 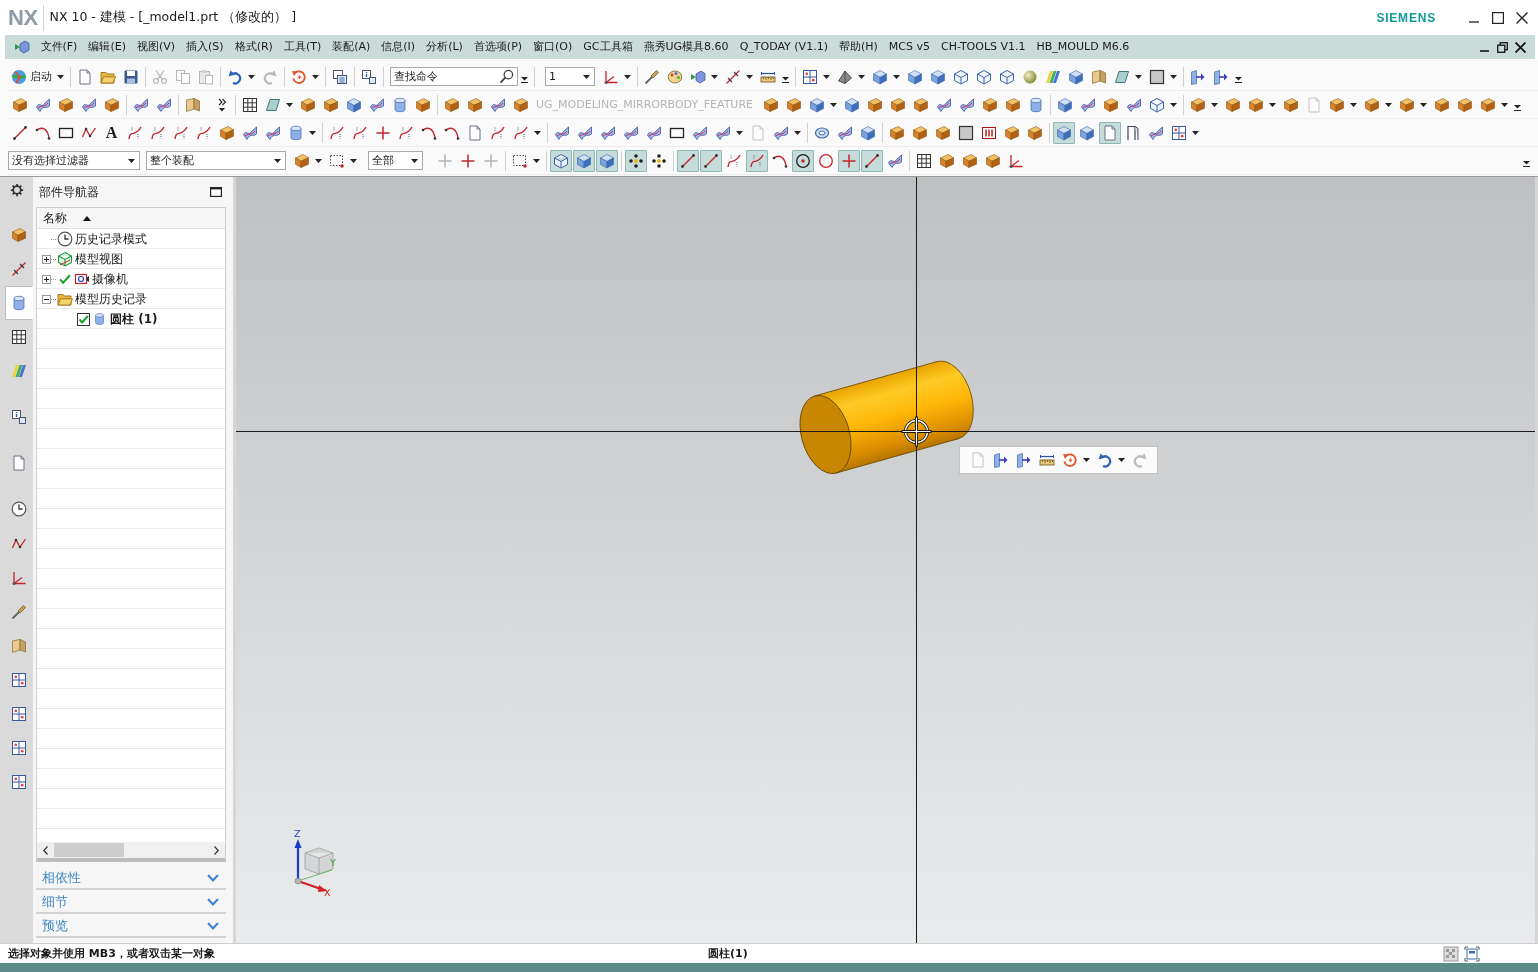 I want to click on menu-item: 窗口(O), so click(x=552, y=47).